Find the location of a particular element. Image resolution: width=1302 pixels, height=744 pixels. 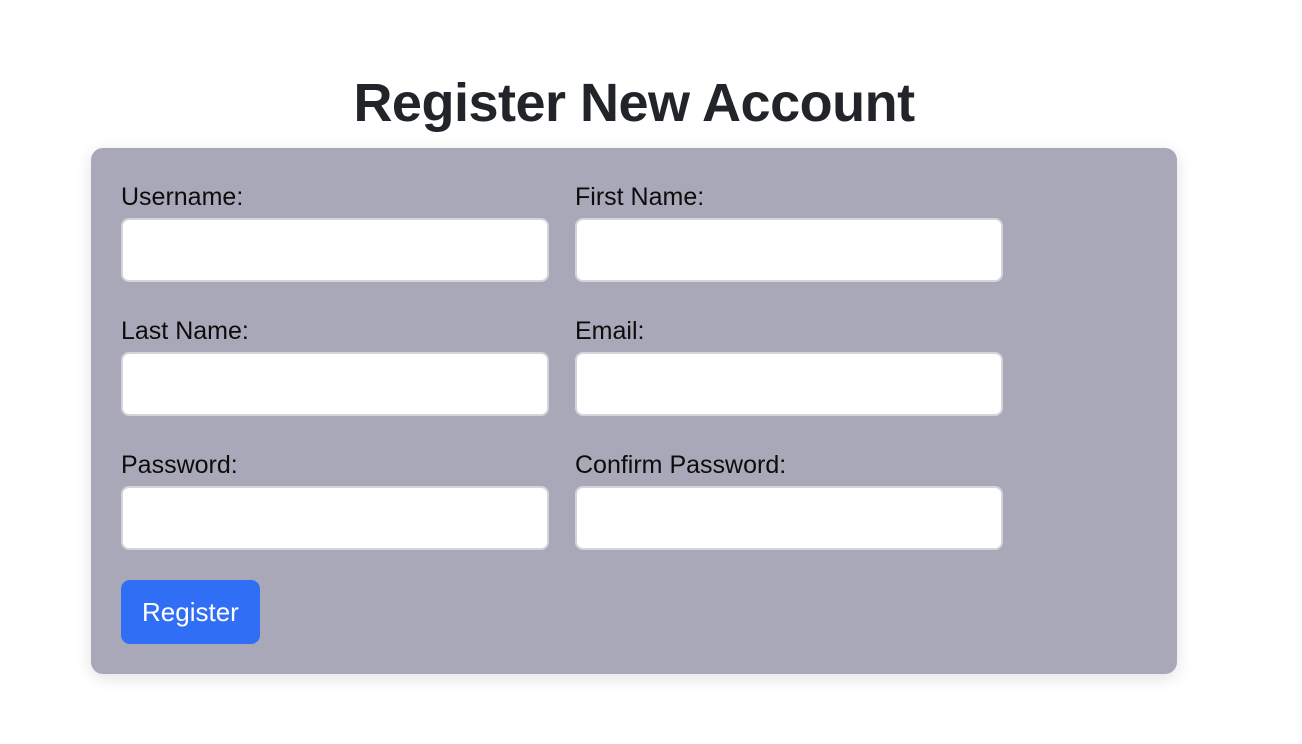

first-name-field-group: First Name: is located at coordinates (789, 232).